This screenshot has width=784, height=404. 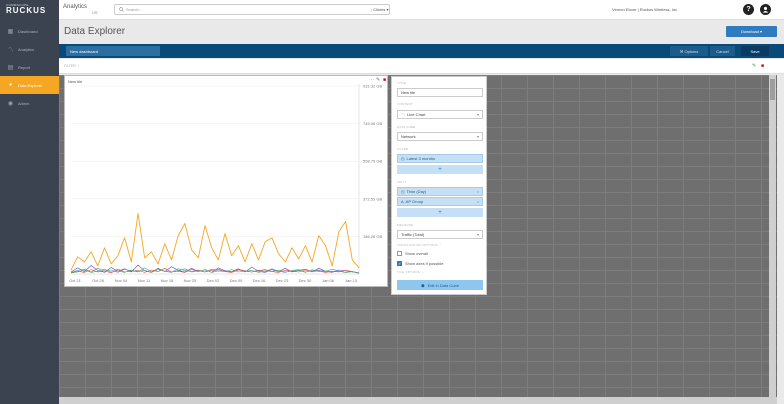 What do you see at coordinates (772, 236) in the screenshot?
I see `vertical-scrollbar` at bounding box center [772, 236].